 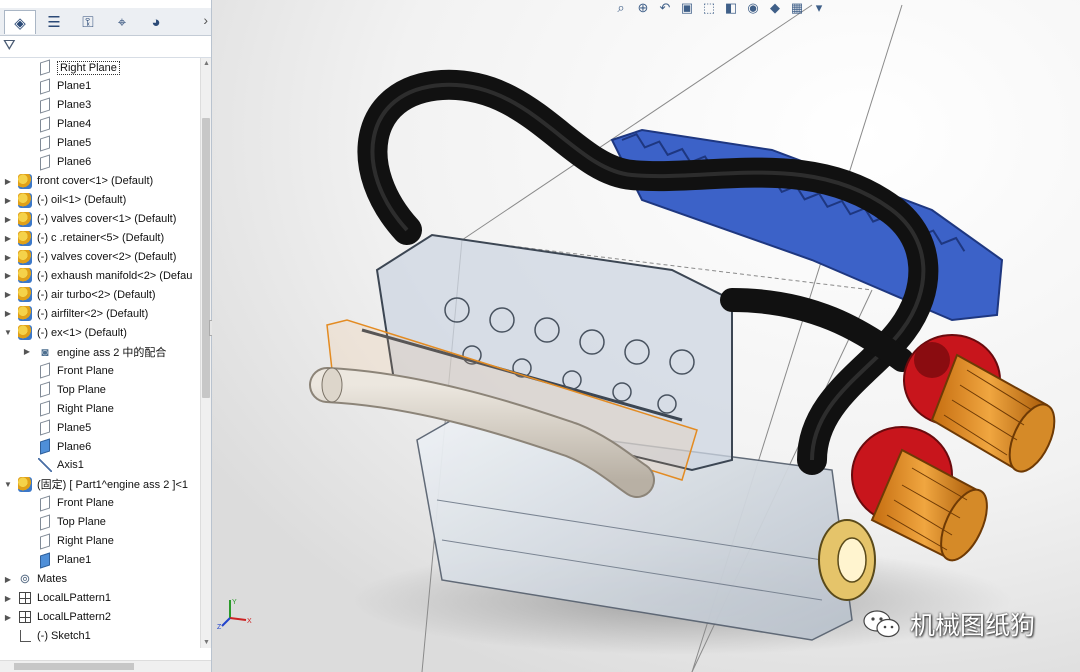 I want to click on mate-group-icon: ◙, so click(x=45, y=351).